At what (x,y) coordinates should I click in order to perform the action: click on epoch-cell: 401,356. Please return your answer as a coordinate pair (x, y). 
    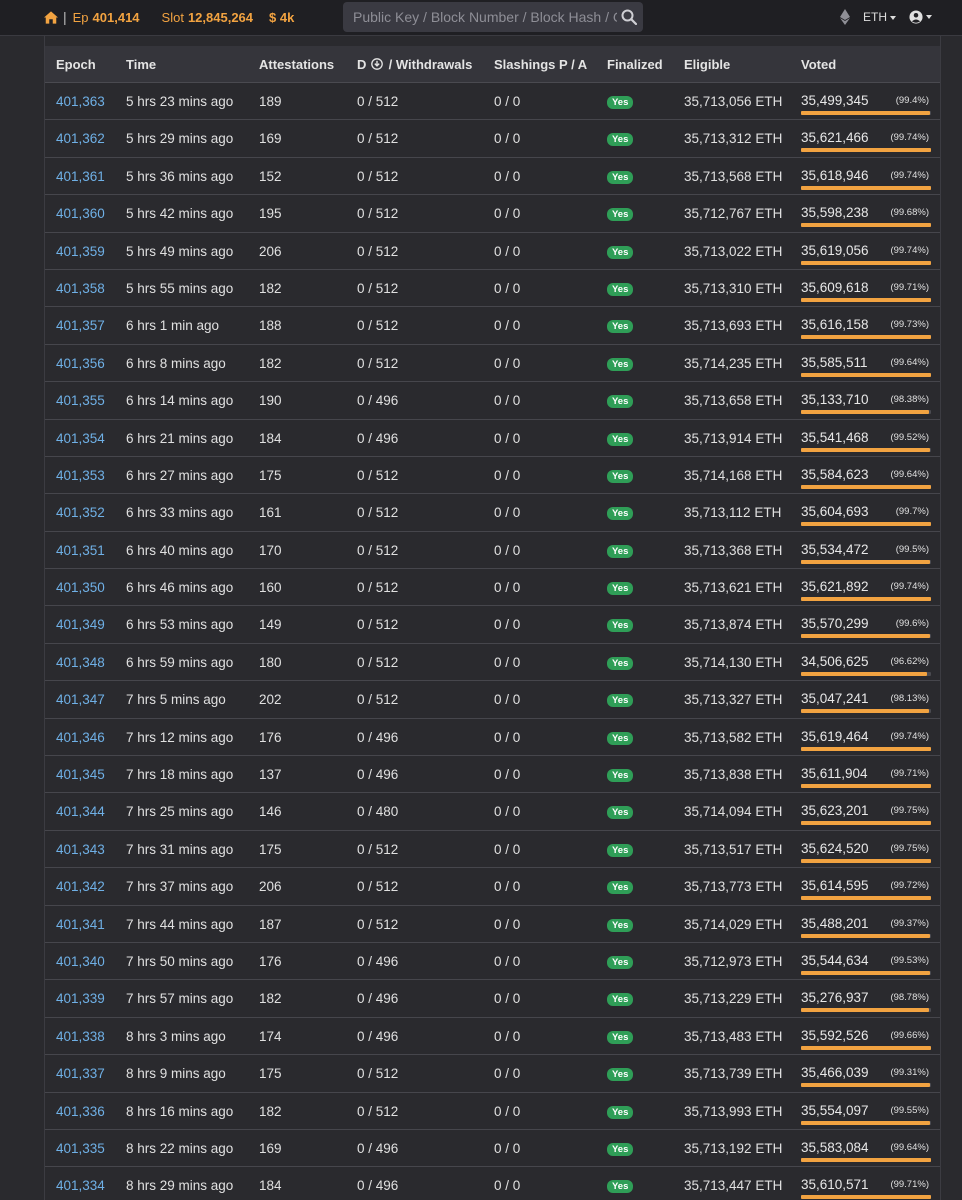
    Looking at the image, I should click on (80, 363).